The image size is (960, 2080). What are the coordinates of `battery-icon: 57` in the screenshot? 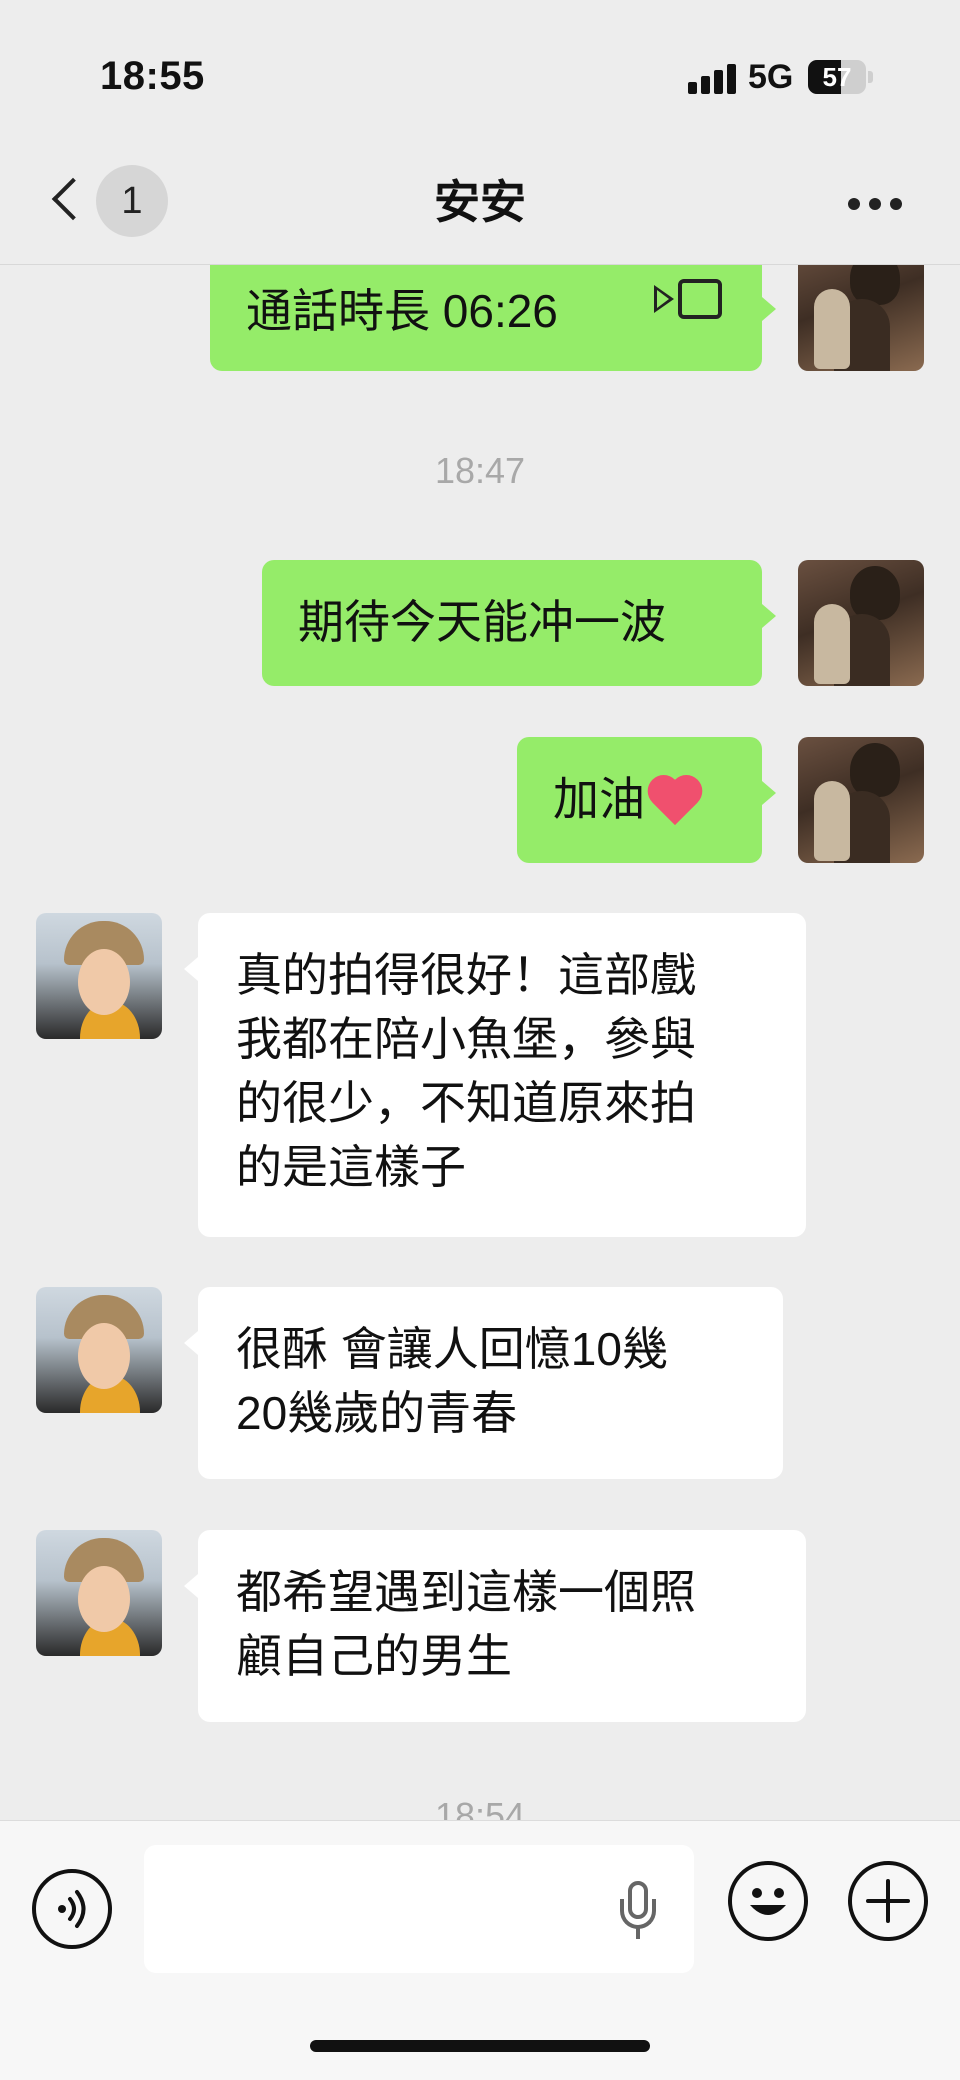 It's located at (840, 77).